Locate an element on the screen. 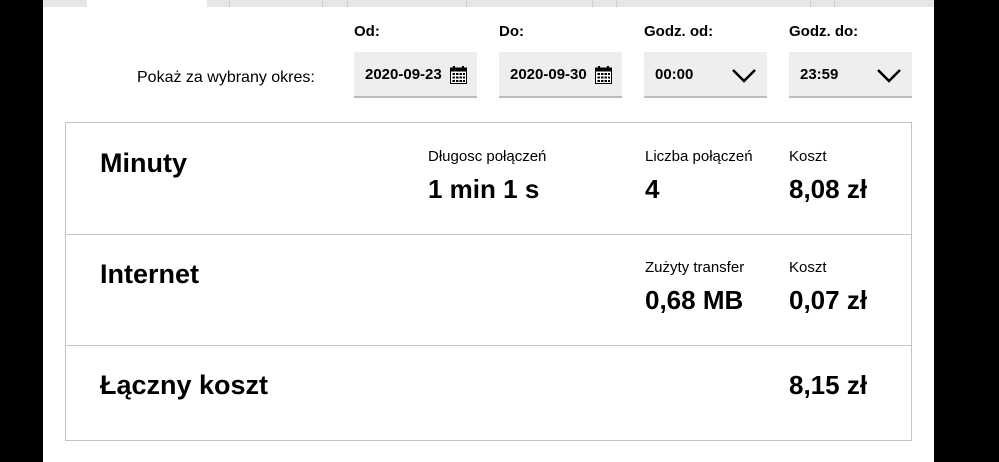 This screenshot has width=999, height=462. minutes-title: Minuty is located at coordinates (143, 163).